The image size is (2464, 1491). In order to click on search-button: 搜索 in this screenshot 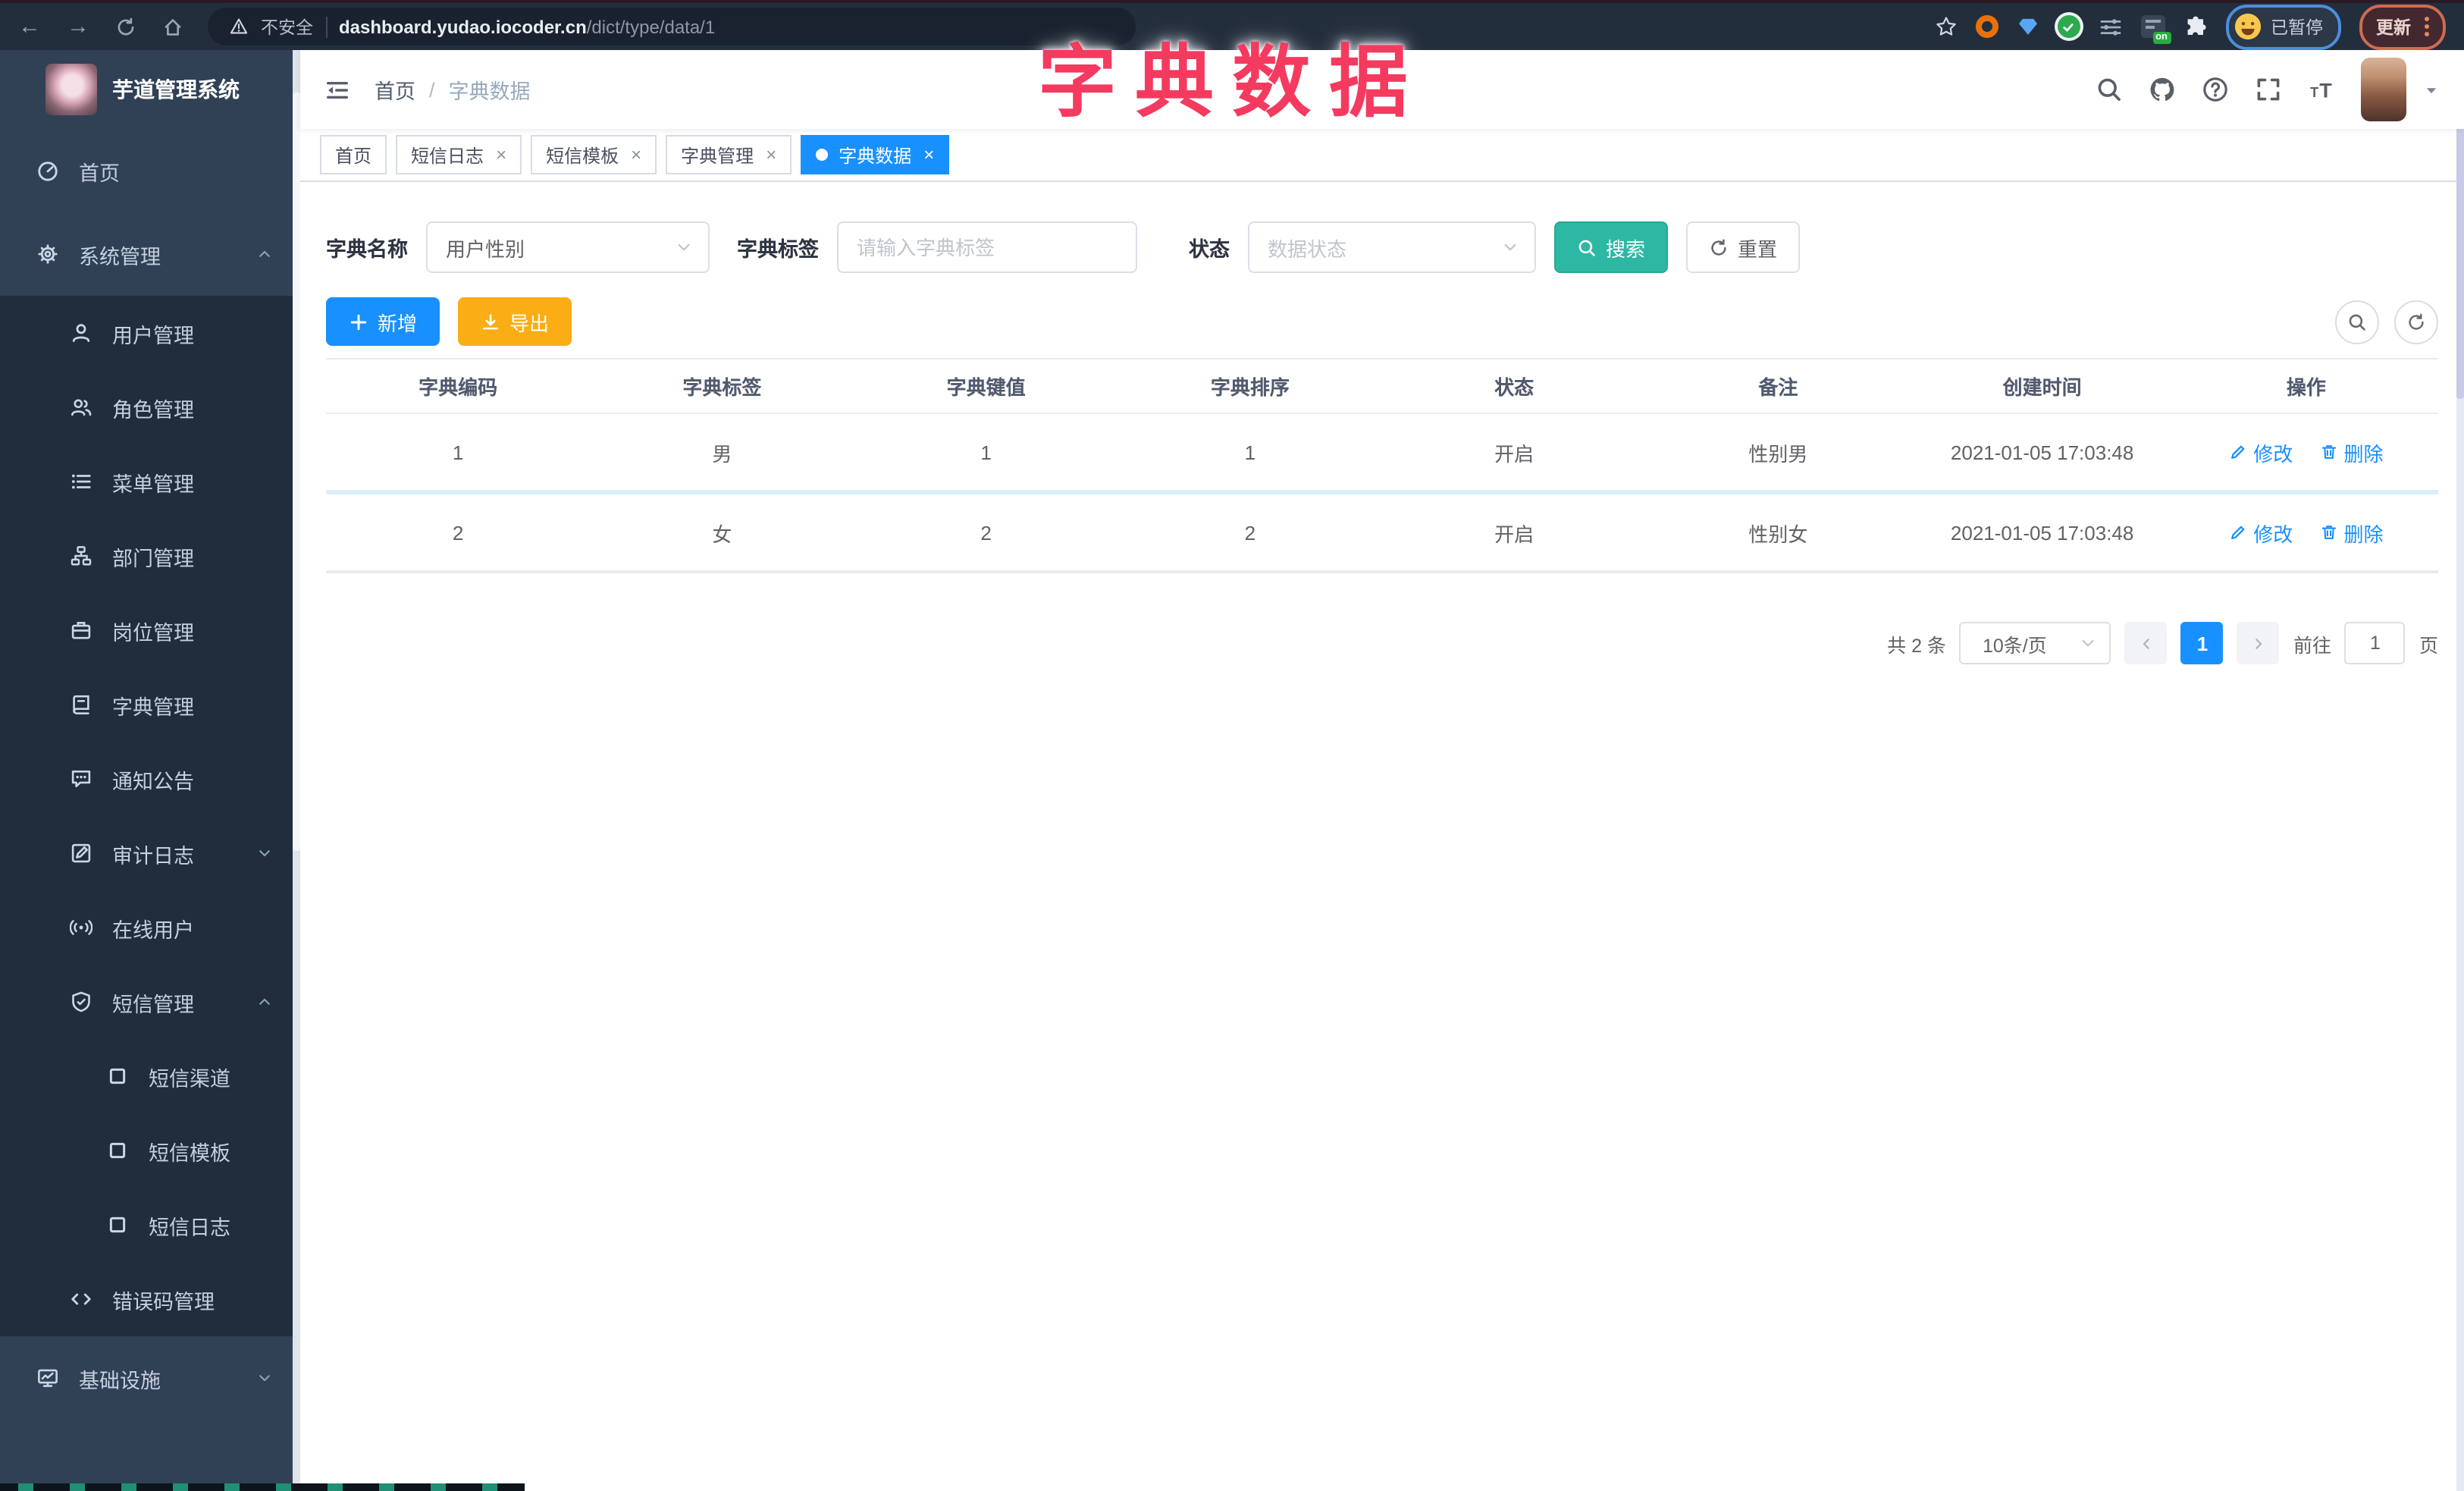, I will do `click(1611, 247)`.